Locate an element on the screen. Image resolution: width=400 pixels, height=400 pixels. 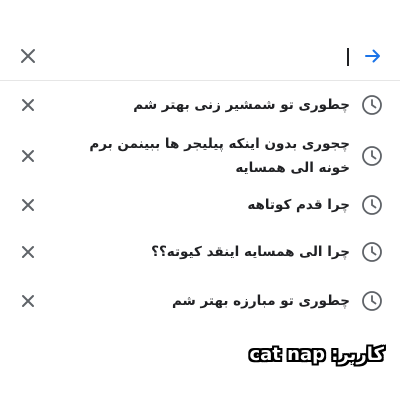
suggestion-text: چرا قدم کوتاهه is located at coordinates (298, 205).